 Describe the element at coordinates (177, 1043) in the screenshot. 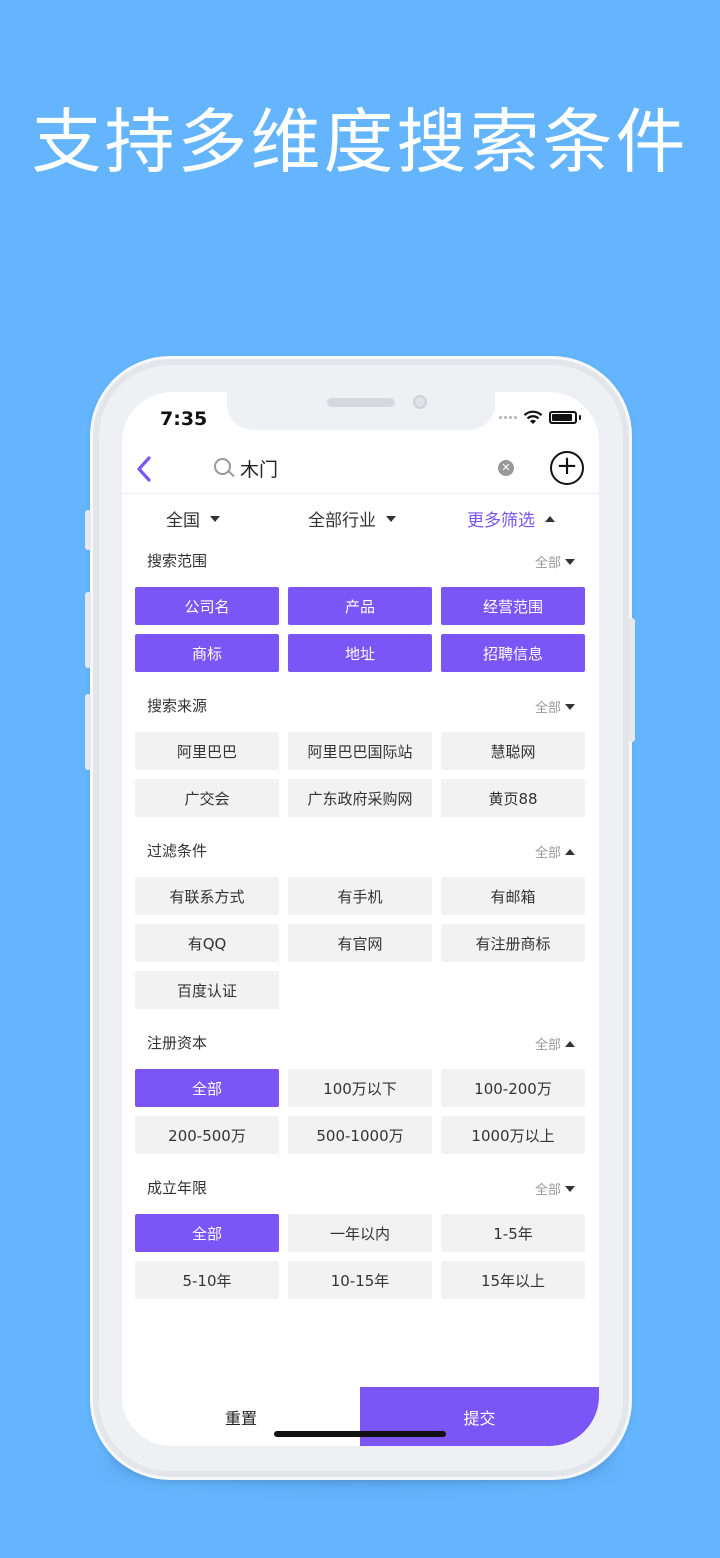

I see `section-title: 注册资本` at that location.